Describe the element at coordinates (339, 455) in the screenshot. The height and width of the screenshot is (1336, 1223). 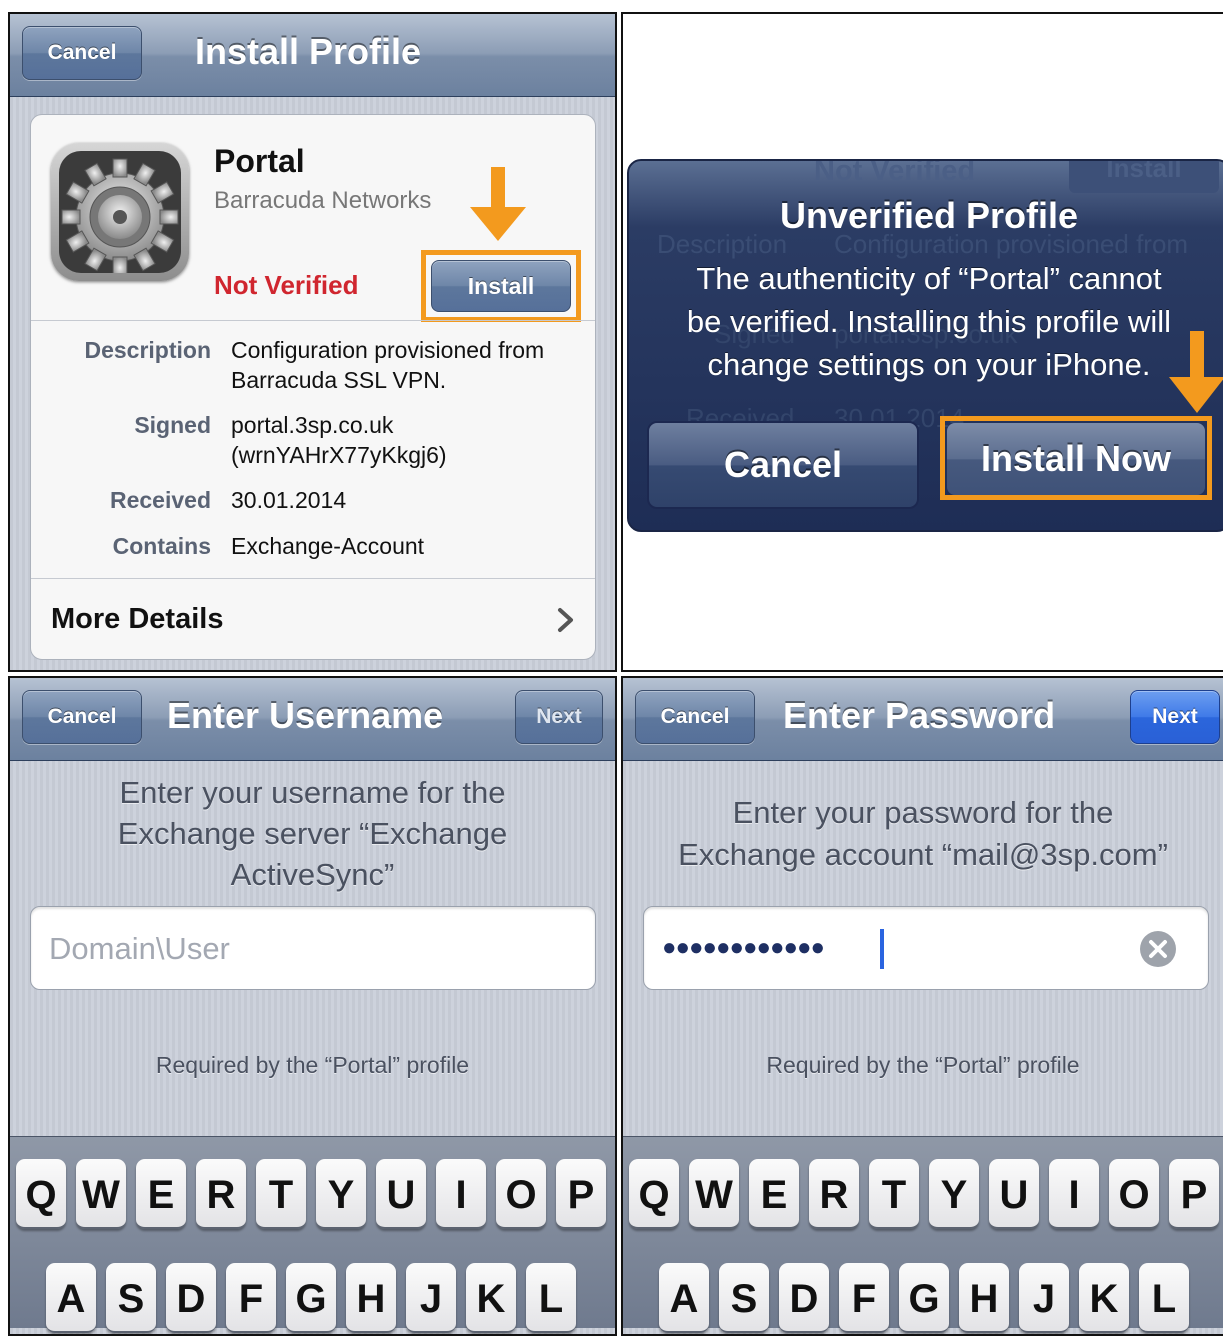
I see `signed-line-2: (wrnYAHrX77yKkgj6)` at that location.